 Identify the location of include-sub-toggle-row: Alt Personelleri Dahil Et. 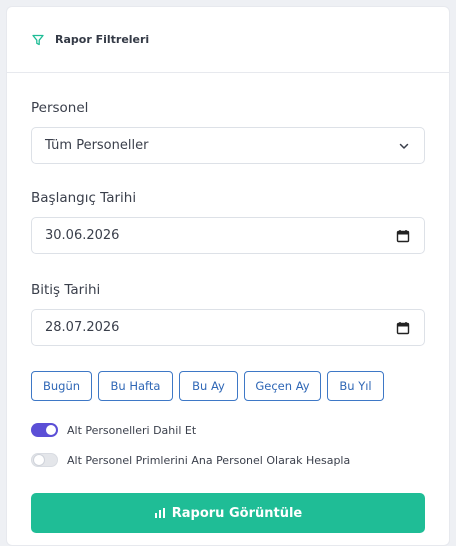
(228, 430).